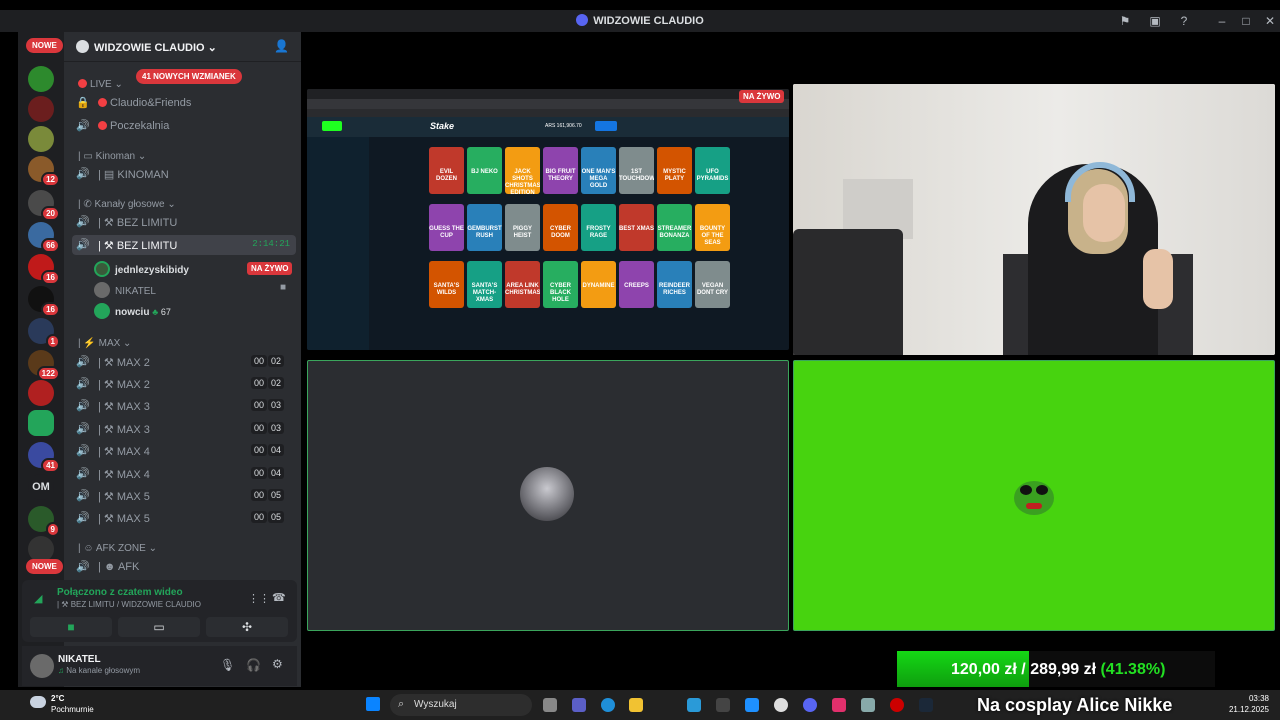 Image resolution: width=1280 pixels, height=720 pixels. I want to click on username: NIKATEL, so click(79, 659).